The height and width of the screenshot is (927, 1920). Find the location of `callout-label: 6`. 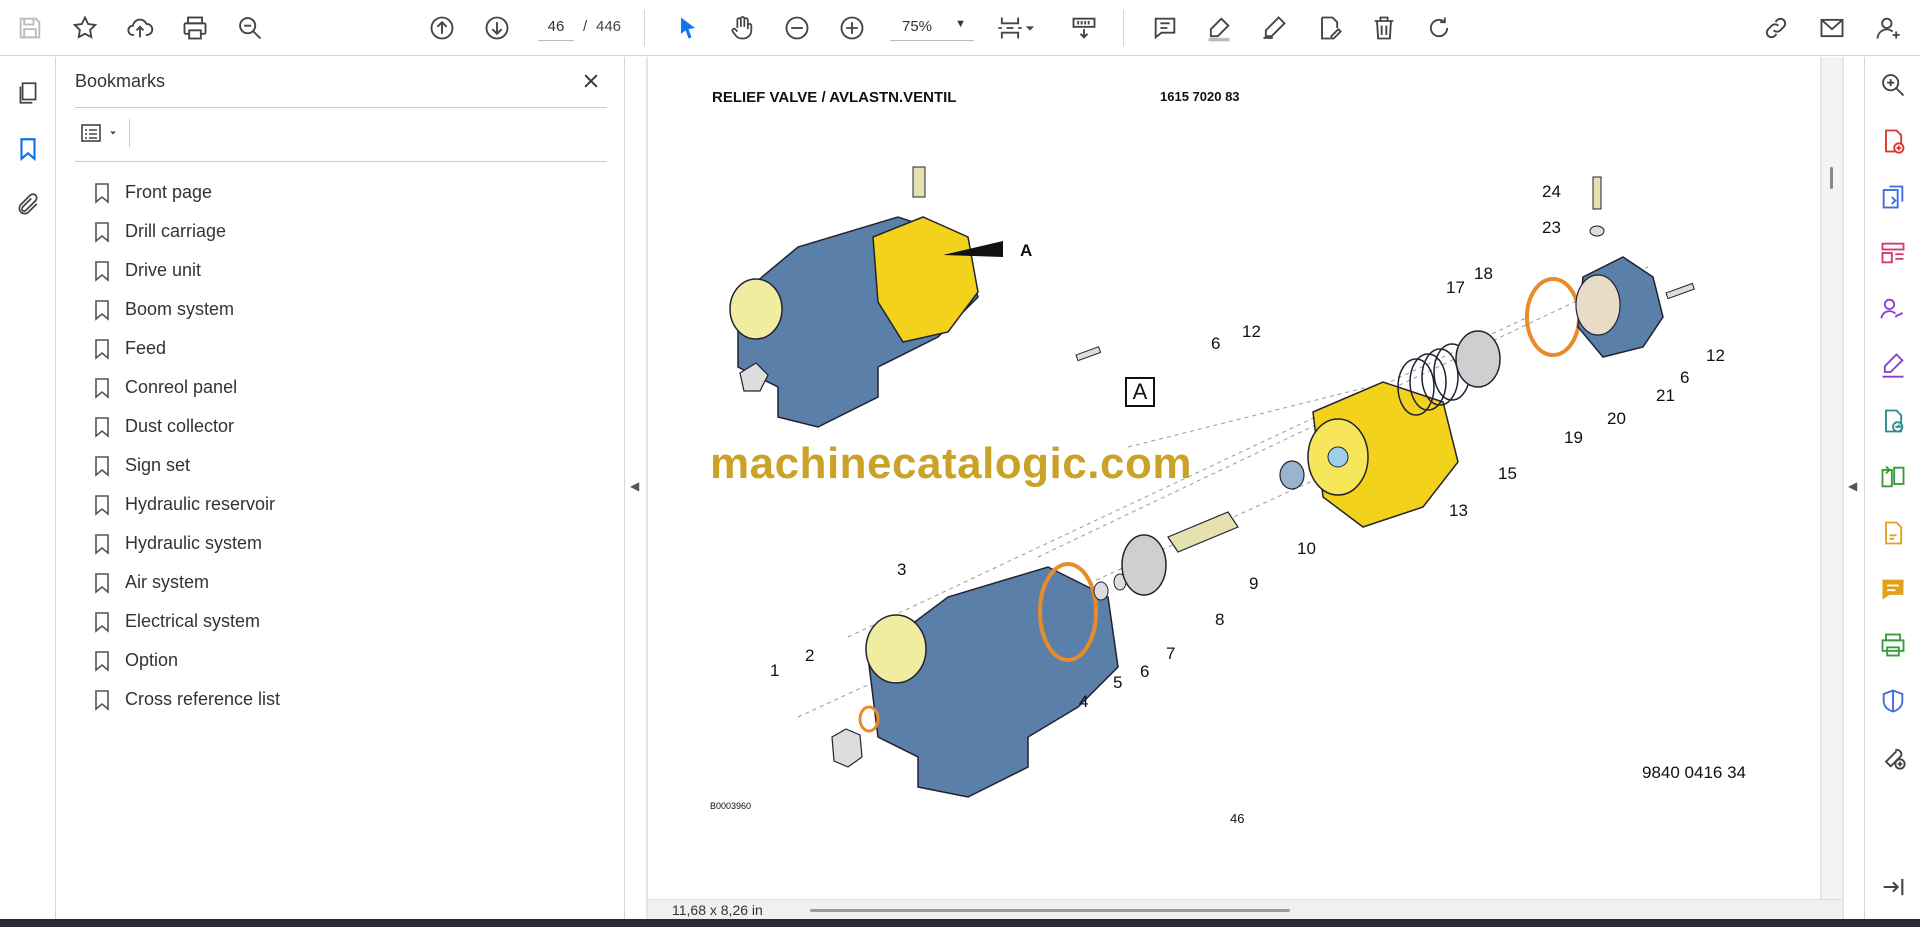

callout-label: 6 is located at coordinates (1684, 377).